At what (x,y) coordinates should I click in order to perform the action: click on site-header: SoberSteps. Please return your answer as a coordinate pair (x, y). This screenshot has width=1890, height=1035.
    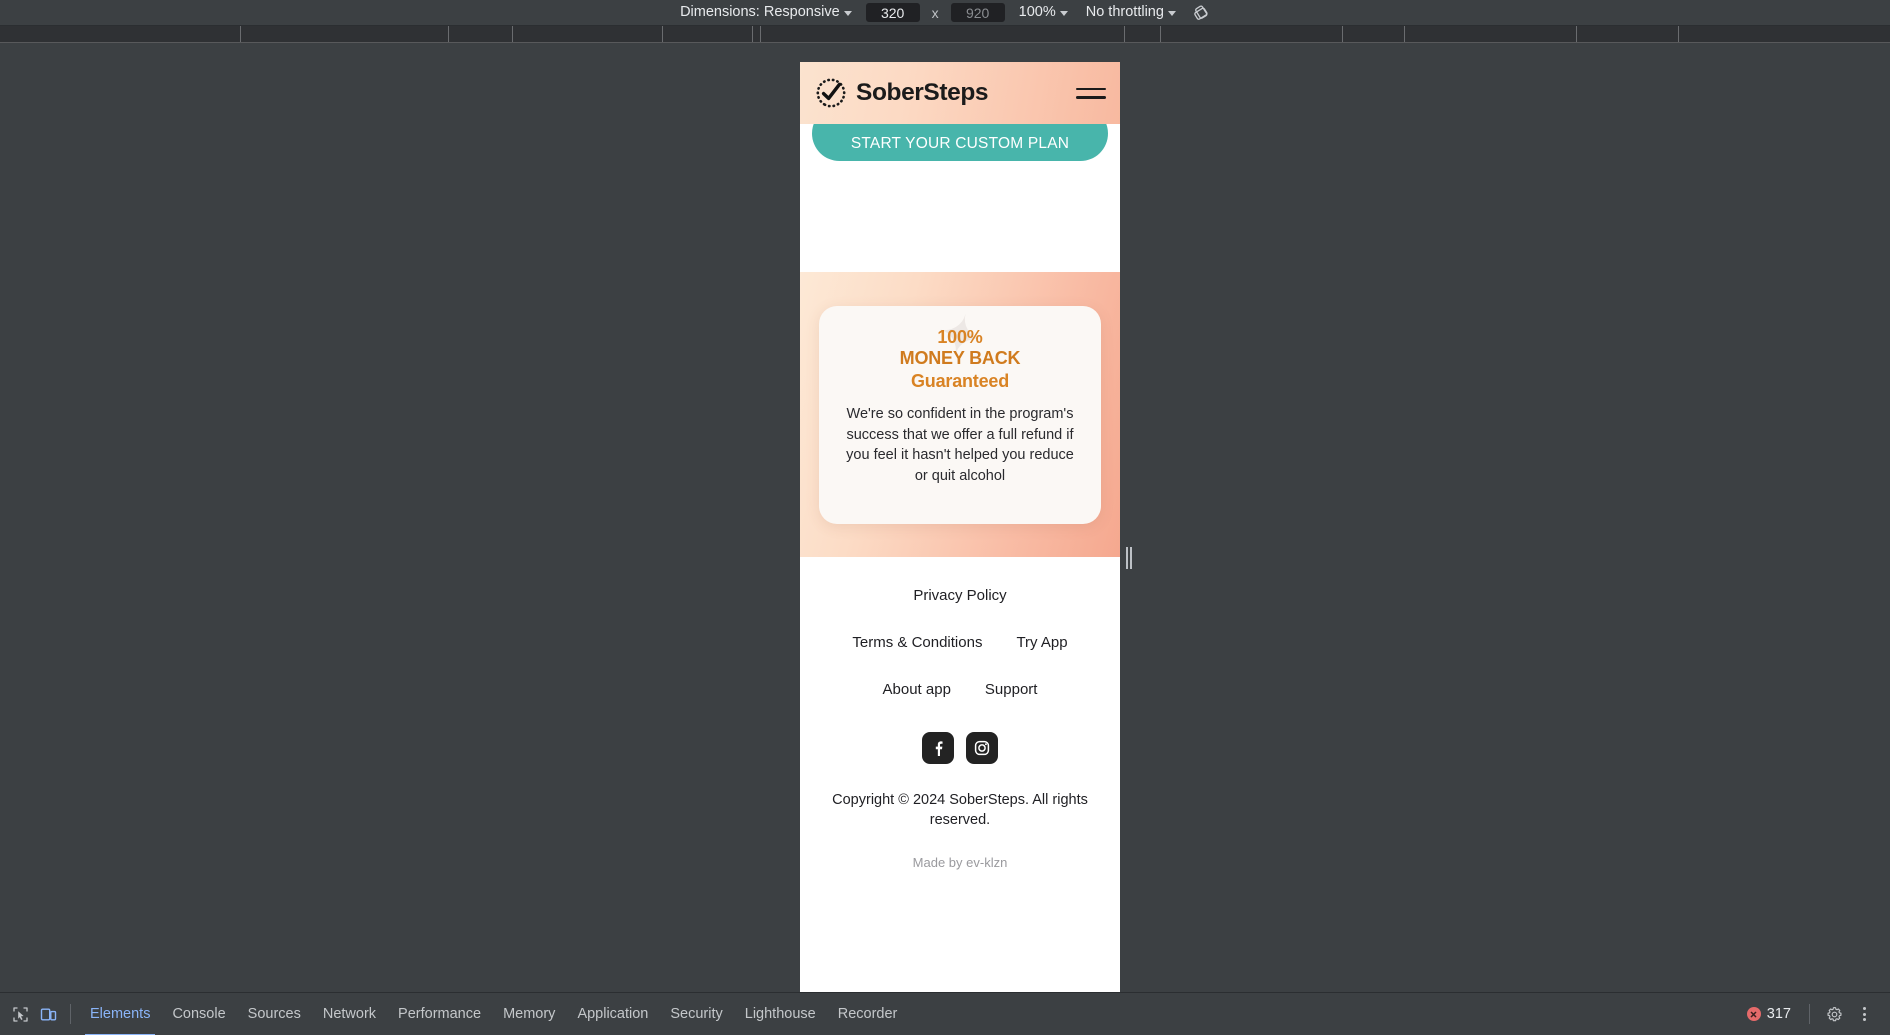
    Looking at the image, I should click on (960, 93).